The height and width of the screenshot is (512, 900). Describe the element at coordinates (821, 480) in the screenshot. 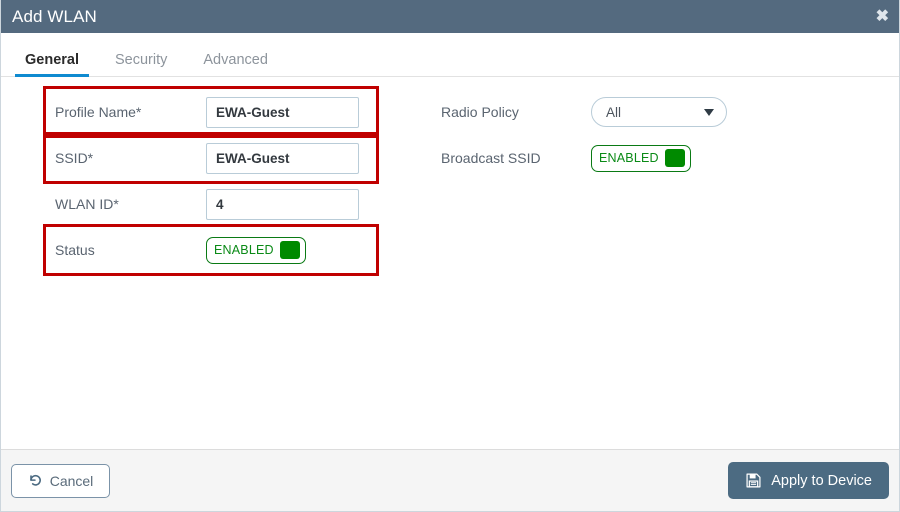

I see `apply-to-device-label: Apply to Device` at that location.